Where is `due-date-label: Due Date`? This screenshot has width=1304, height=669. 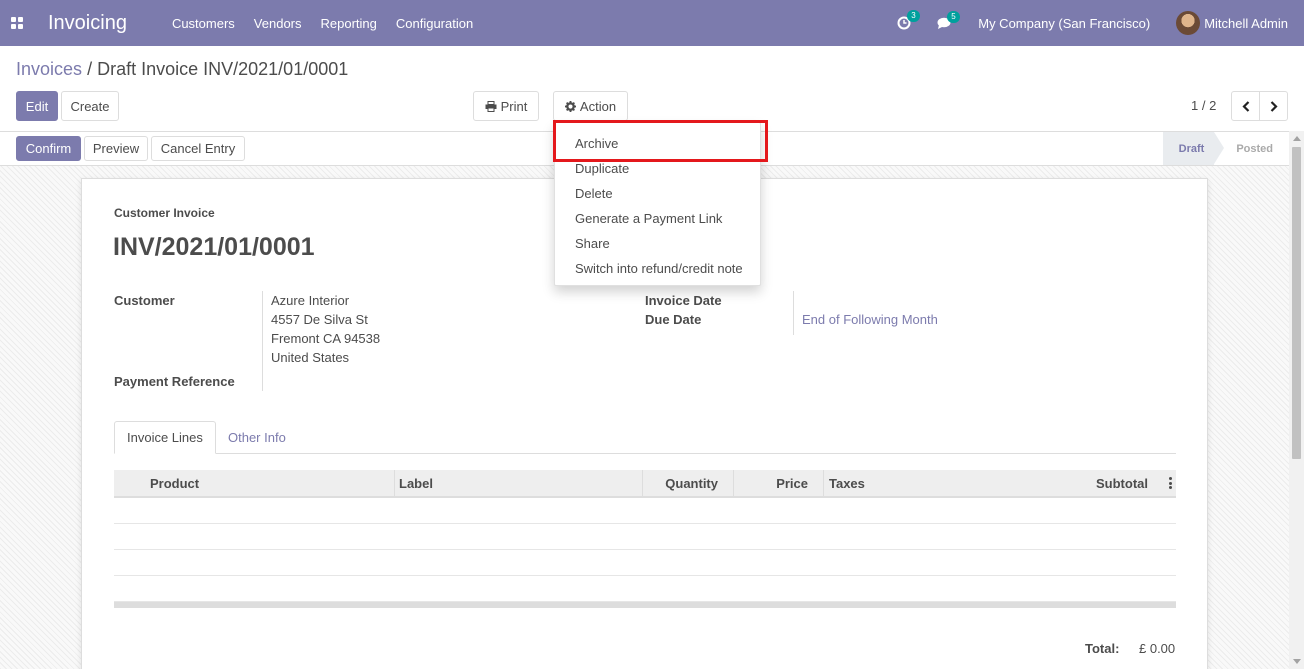 due-date-label: Due Date is located at coordinates (673, 319).